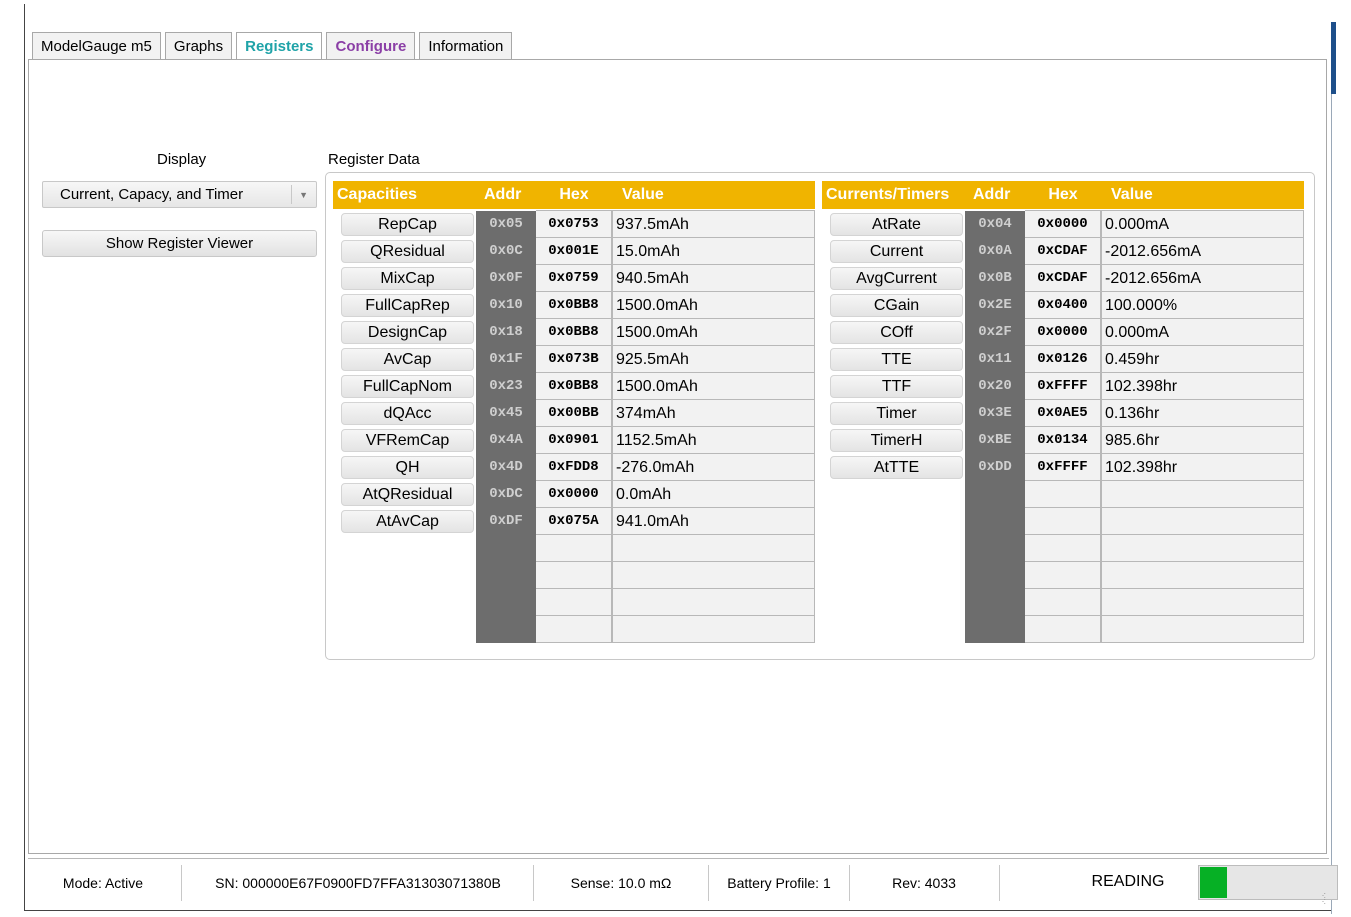 This screenshot has width=1351, height=917. I want to click on register-name-button: DesignCap, so click(407, 332).